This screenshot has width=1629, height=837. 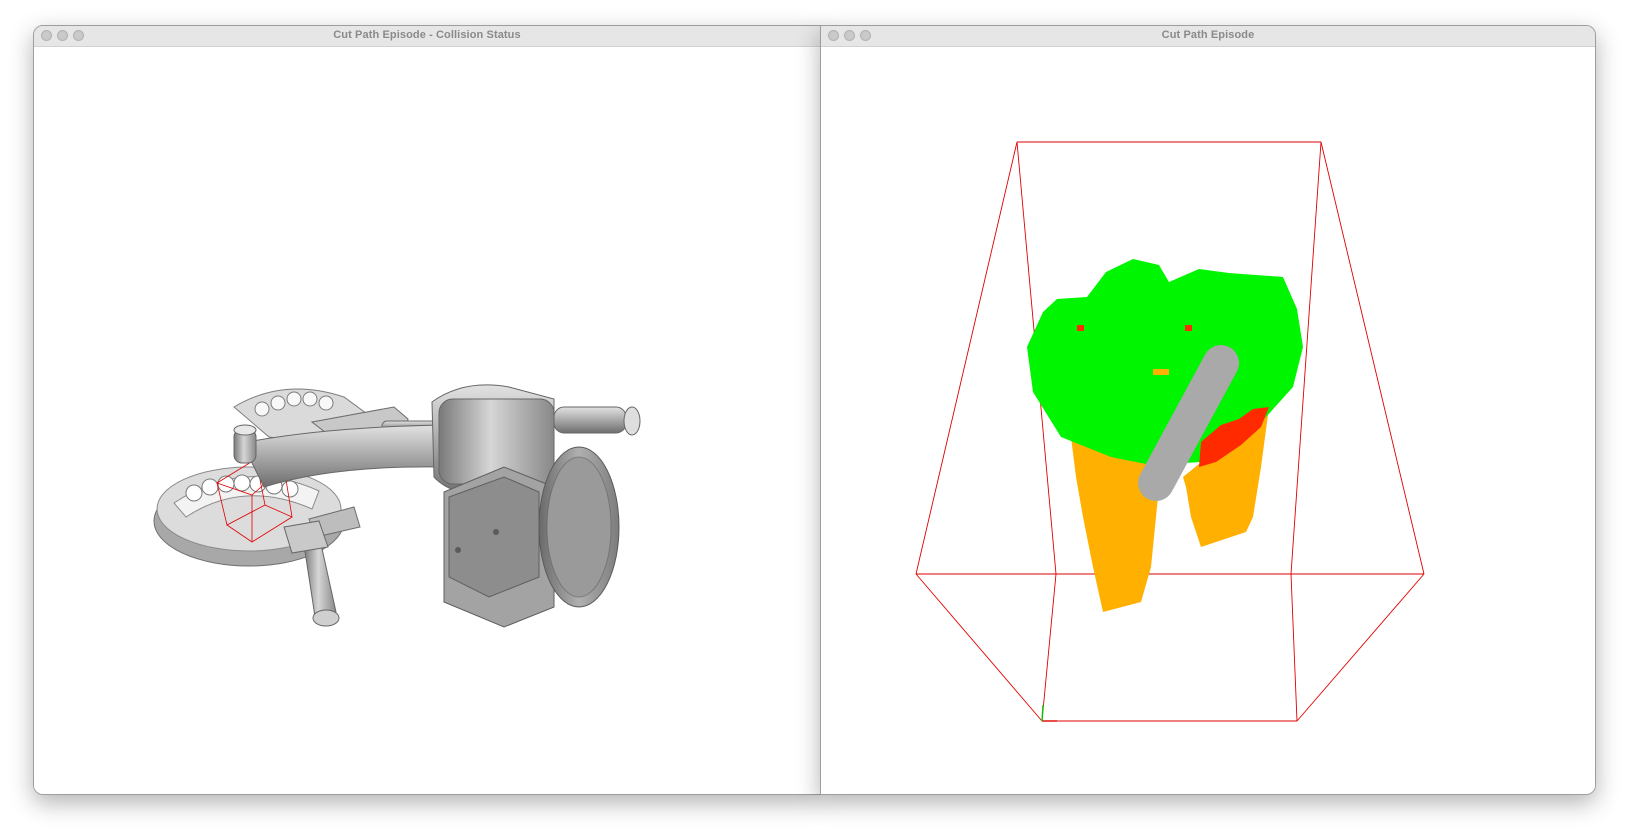 What do you see at coordinates (397, 506) in the screenshot?
I see `dental-robot-scene` at bounding box center [397, 506].